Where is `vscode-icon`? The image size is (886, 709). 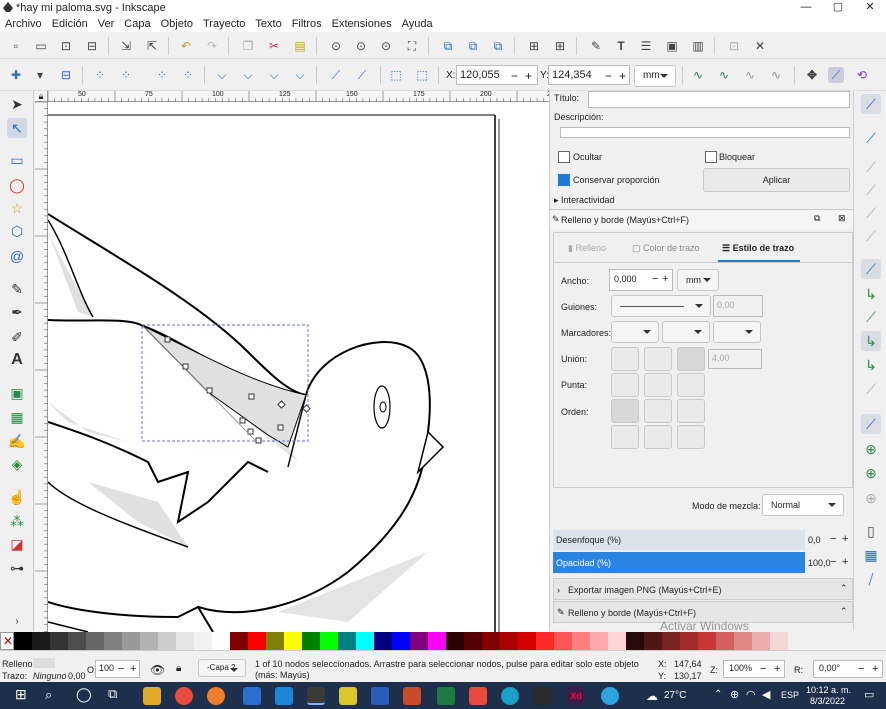 vscode-icon is located at coordinates (284, 696).